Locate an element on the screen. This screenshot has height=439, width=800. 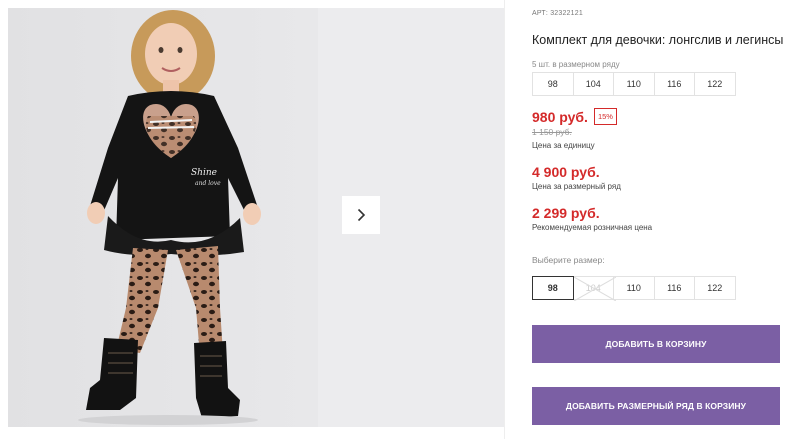
pack-price: 4 900 руб. is located at coordinates (566, 172).